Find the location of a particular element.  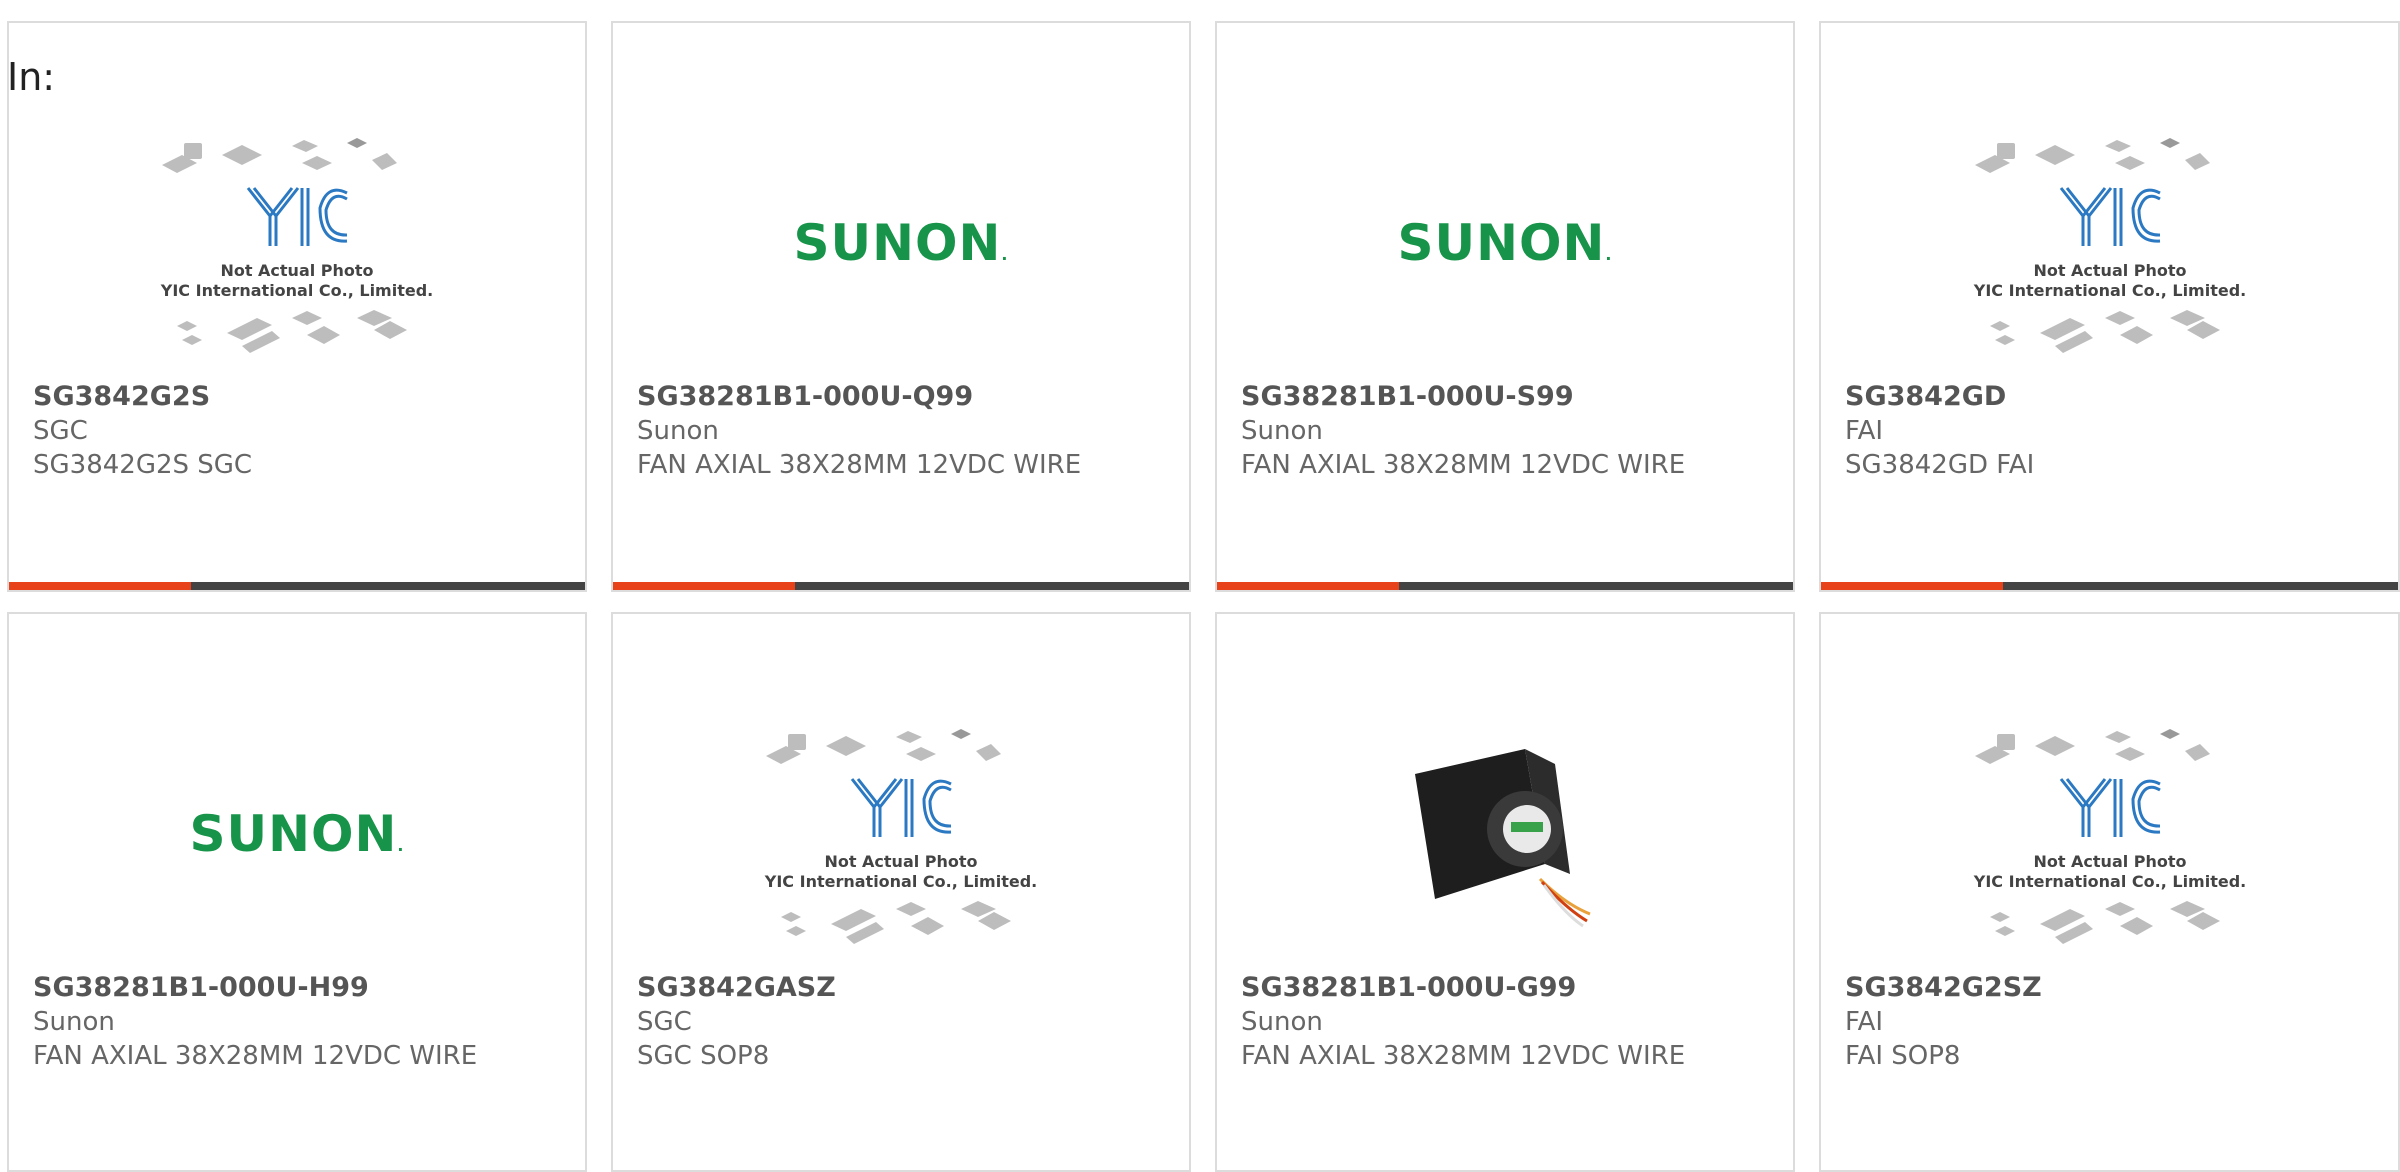

description: SGC SOP8 is located at coordinates (703, 1056).